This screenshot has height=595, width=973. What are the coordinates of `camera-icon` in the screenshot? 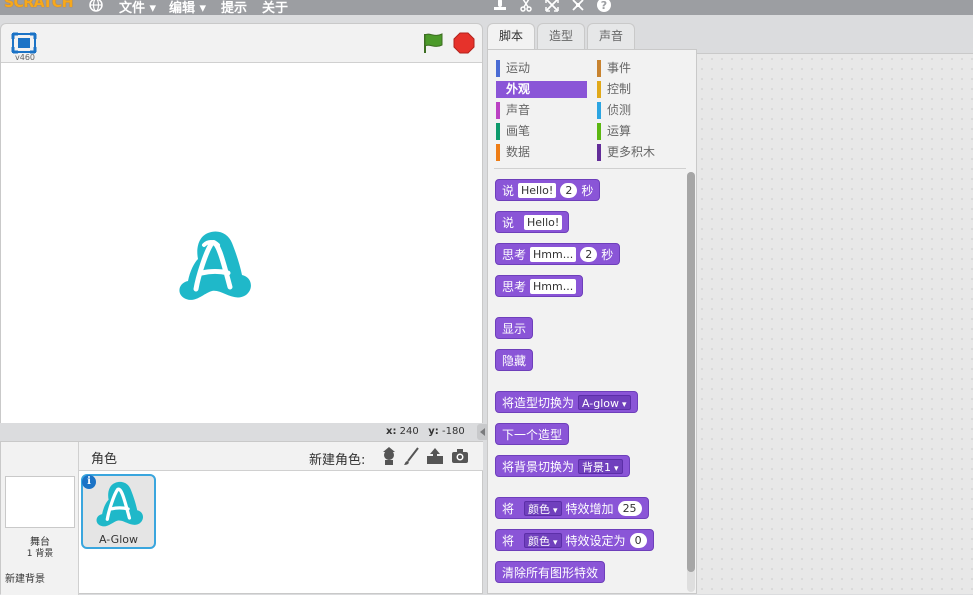 It's located at (460, 456).